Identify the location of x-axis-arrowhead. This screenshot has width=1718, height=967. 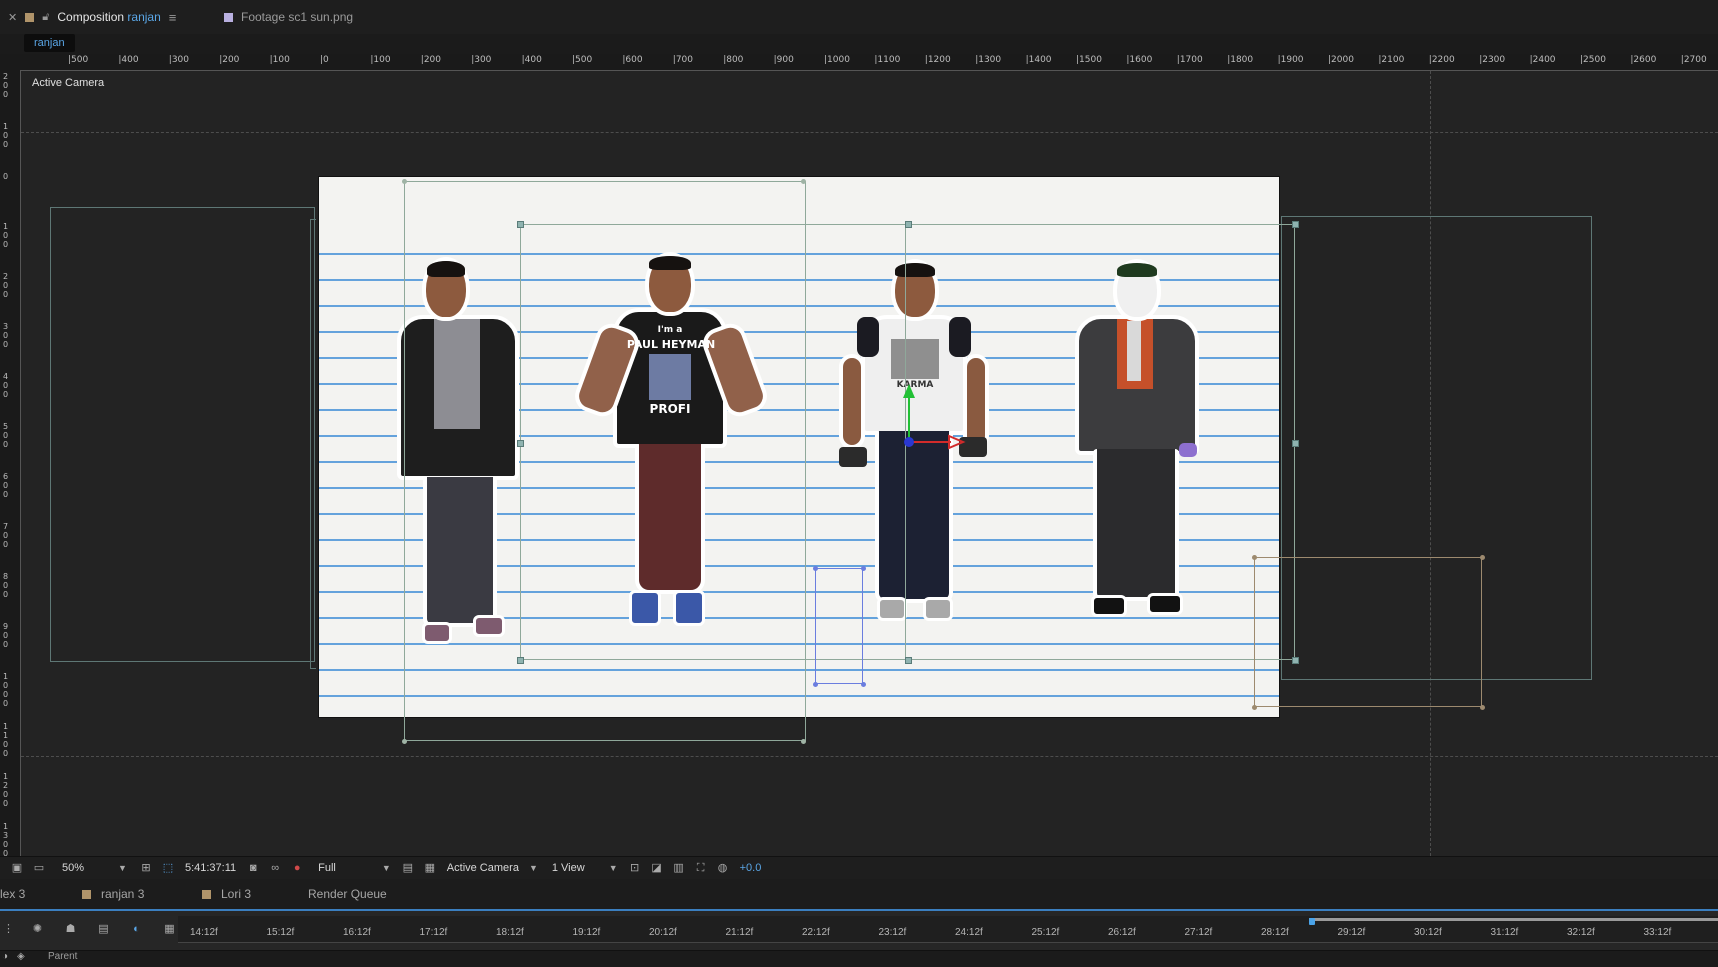
(957, 442).